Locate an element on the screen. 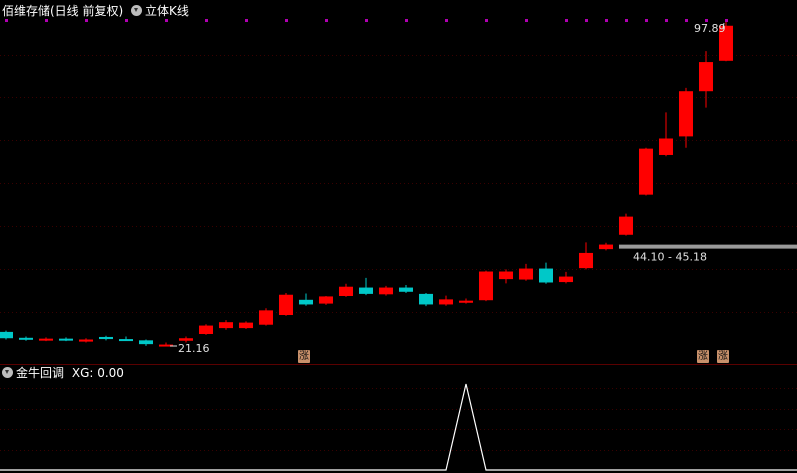 Image resolution: width=797 pixels, height=473 pixels. sub-chart-header: 金牛回调 XG: 0.00 is located at coordinates (63, 373).